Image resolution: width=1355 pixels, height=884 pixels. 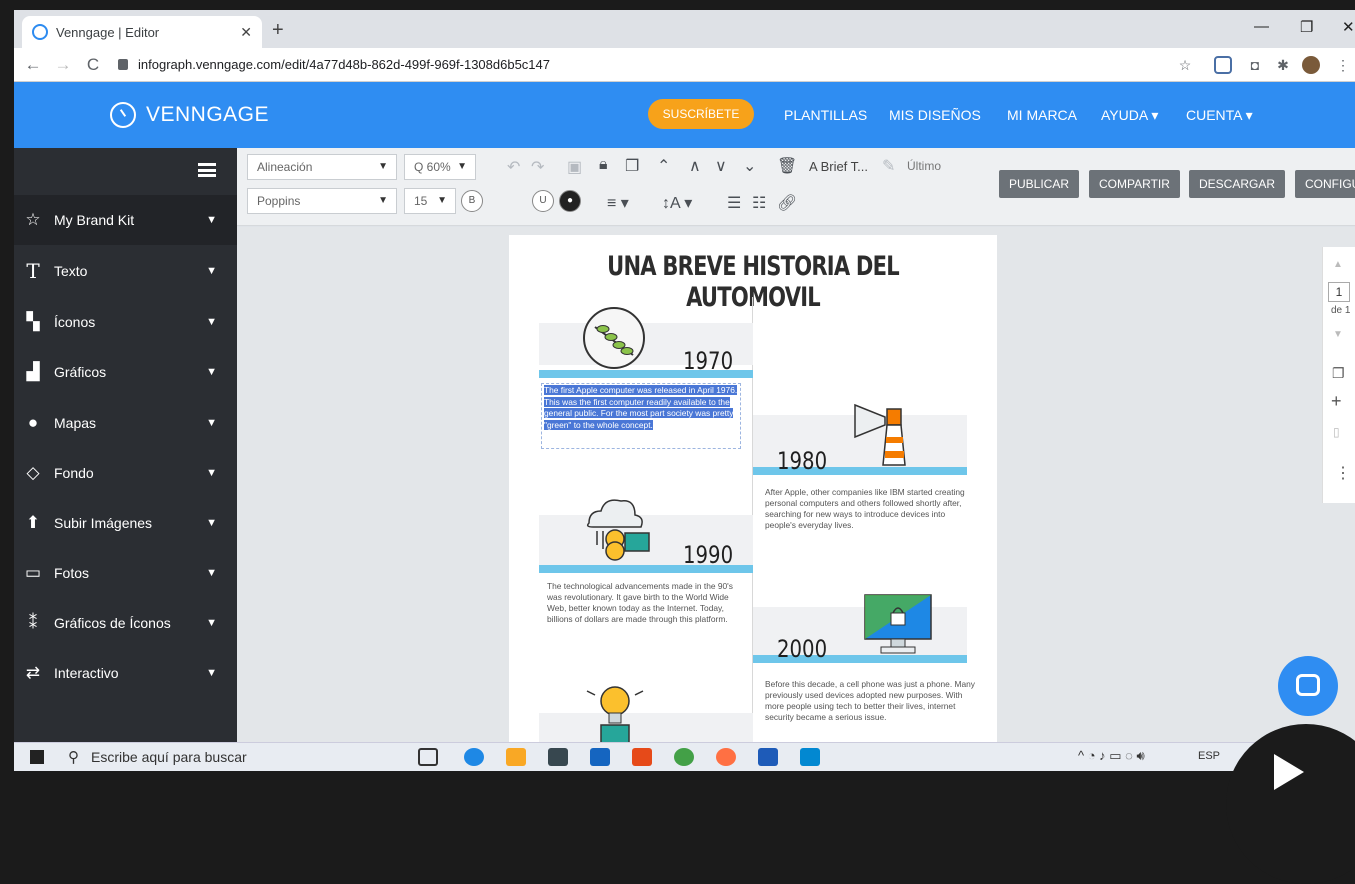 What do you see at coordinates (708, 555) in the screenshot?
I see `year-1990: 1990` at bounding box center [708, 555].